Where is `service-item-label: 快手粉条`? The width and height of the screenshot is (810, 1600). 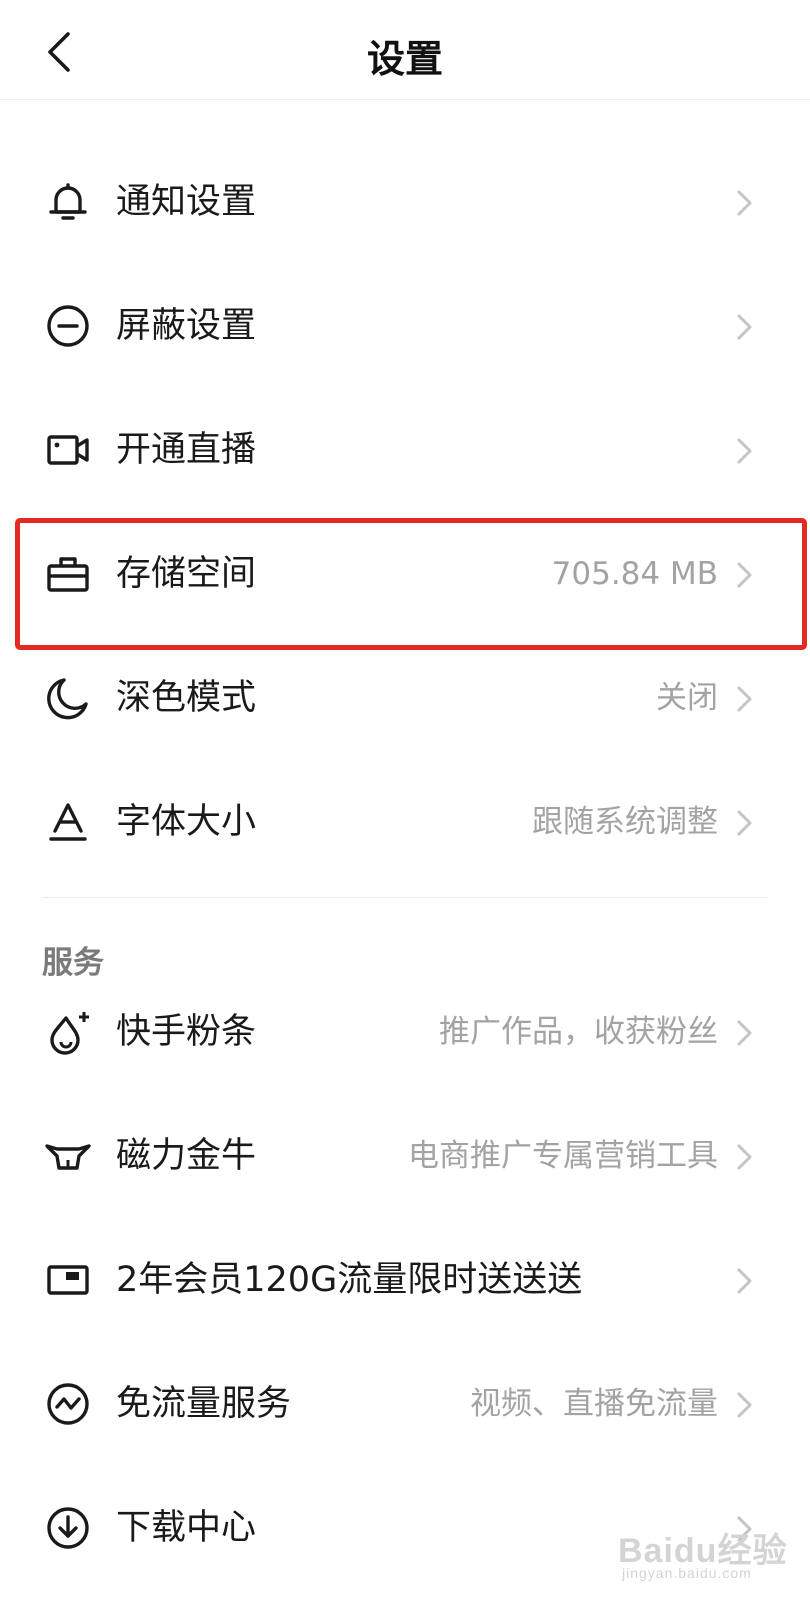
service-item-label: 快手粉条 is located at coordinates (186, 1032).